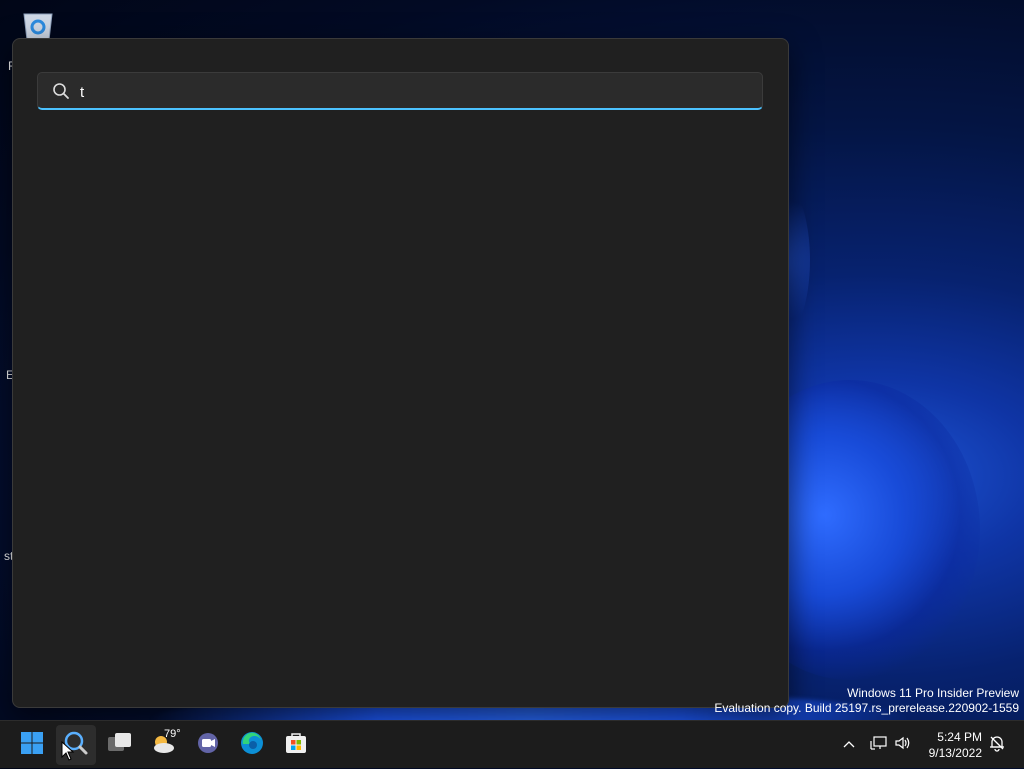 The image size is (1024, 769). I want to click on teams-chat-icon, so click(208, 745).